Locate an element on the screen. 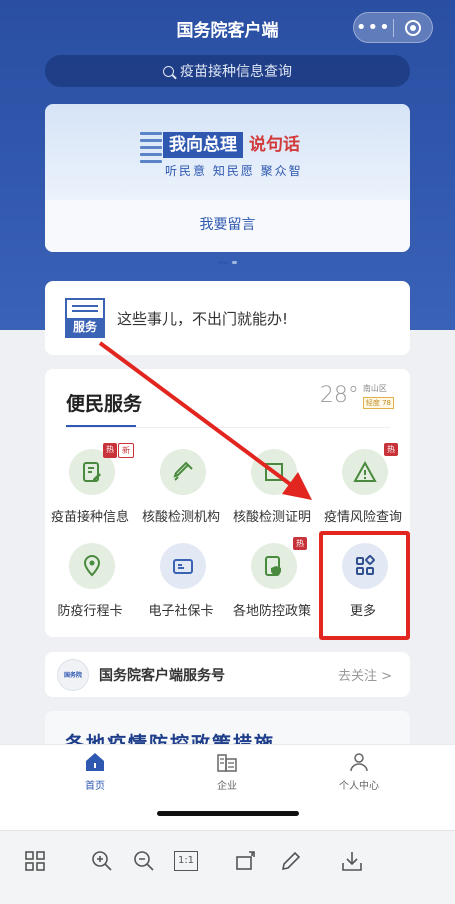 Image resolution: width=455 pixels, height=904 pixels. grid-view-icon is located at coordinates (35, 861).